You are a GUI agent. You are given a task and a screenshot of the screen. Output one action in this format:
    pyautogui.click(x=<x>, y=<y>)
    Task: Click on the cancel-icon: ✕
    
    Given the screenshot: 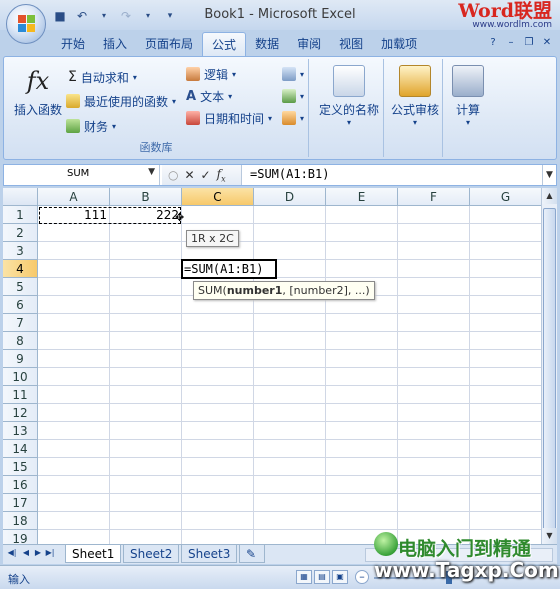 What is the action you would take?
    pyautogui.click(x=189, y=175)
    